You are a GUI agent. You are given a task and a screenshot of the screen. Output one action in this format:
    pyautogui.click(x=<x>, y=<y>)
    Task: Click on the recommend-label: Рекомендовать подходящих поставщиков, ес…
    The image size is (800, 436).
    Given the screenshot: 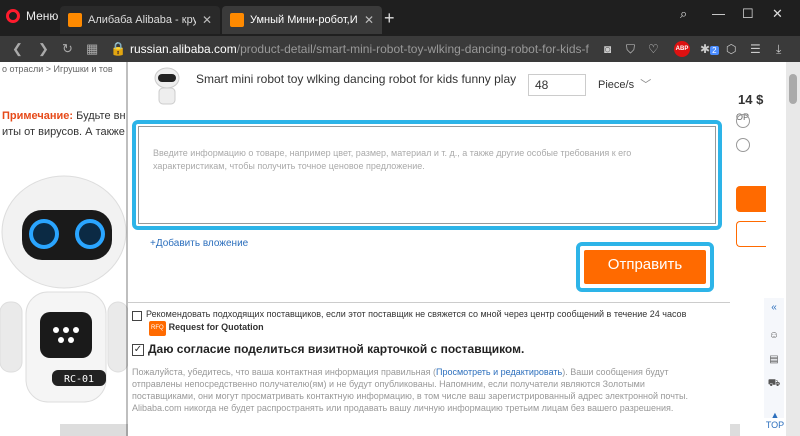 What is the action you would take?
    pyautogui.click(x=426, y=322)
    